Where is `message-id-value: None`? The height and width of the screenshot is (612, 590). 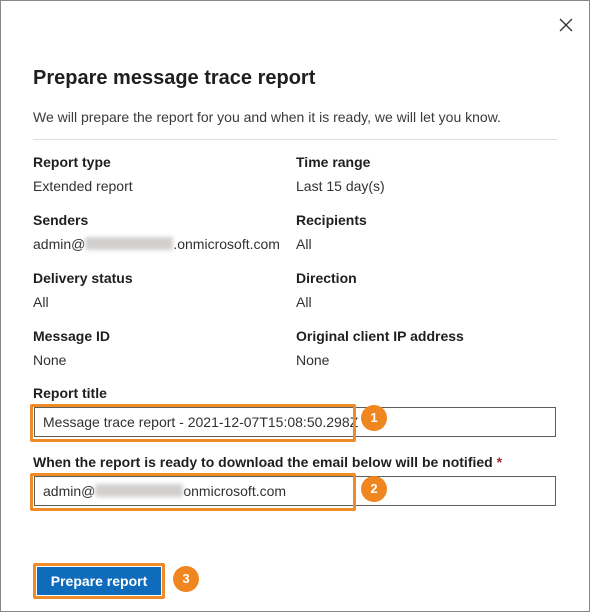
message-id-value: None is located at coordinates (50, 360).